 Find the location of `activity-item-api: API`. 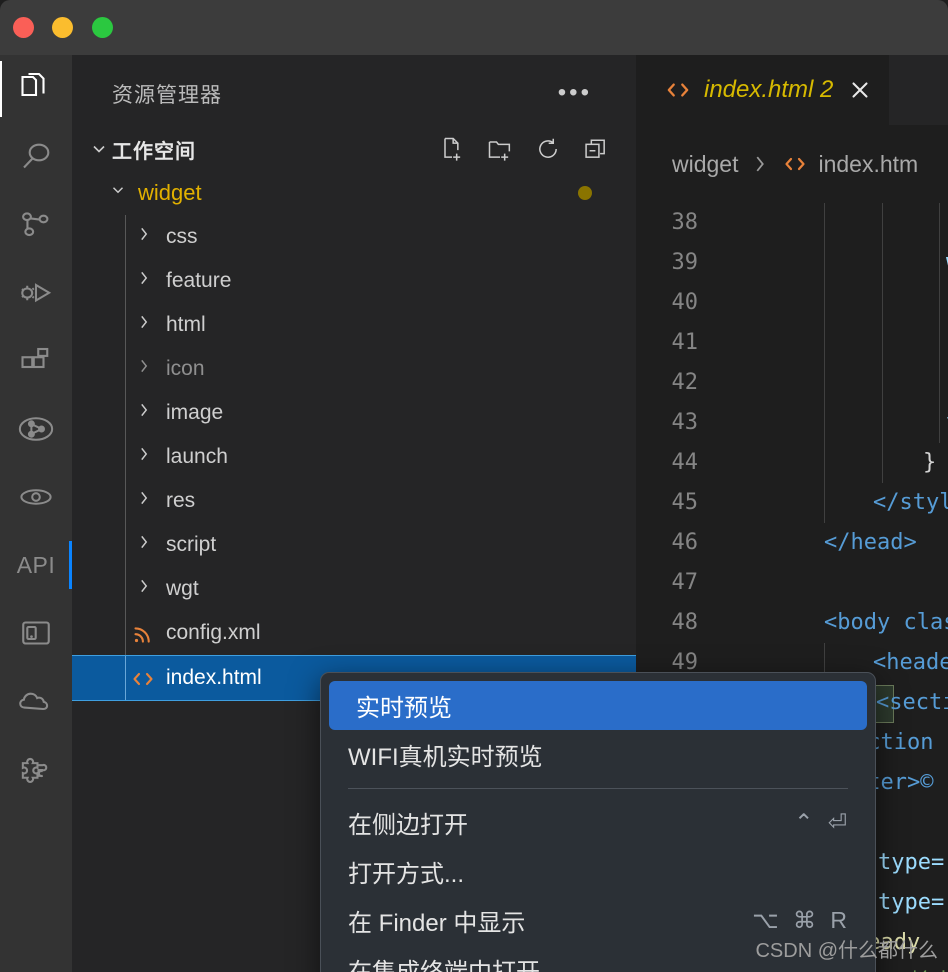

activity-item-api: API is located at coordinates (36, 565).